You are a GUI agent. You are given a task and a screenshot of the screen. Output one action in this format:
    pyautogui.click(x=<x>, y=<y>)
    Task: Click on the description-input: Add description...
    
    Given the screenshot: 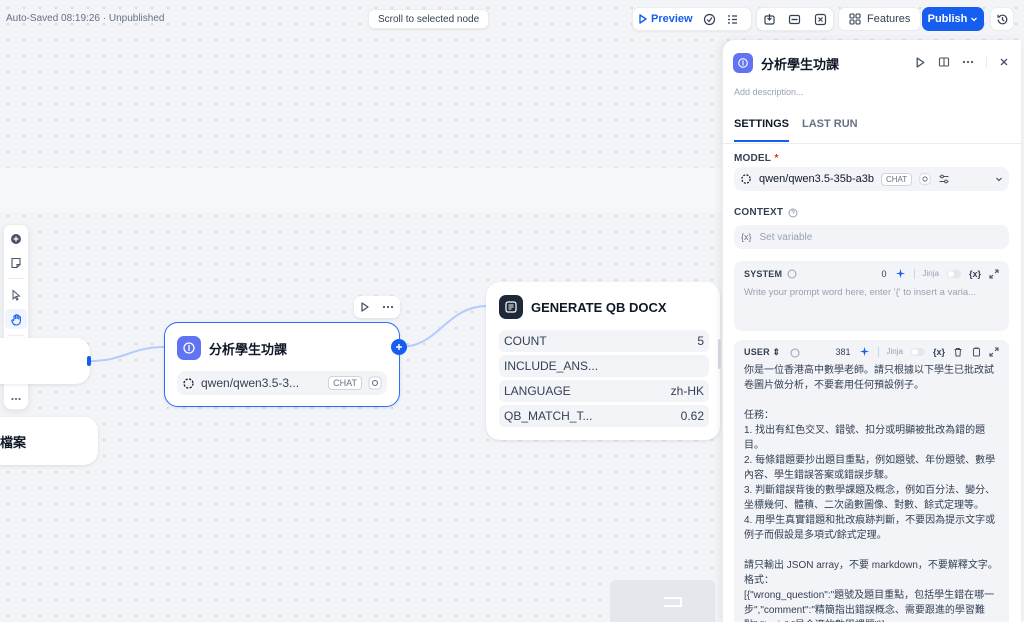 What is the action you would take?
    pyautogui.click(x=769, y=92)
    